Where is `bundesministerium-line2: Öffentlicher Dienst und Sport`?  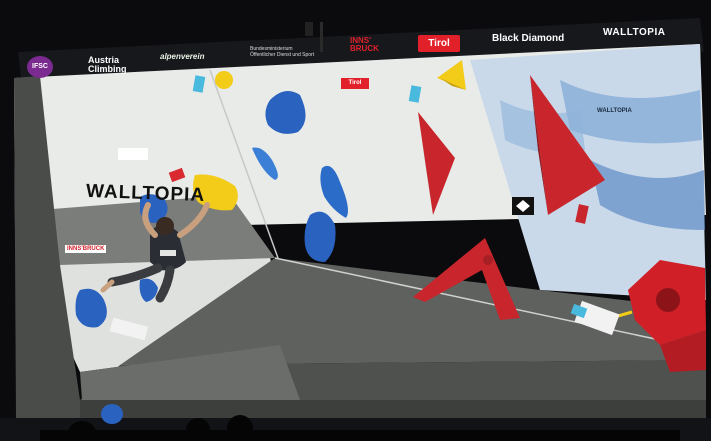
bundesministerium-line2: Öffentlicher Dienst und Sport is located at coordinates (282, 55).